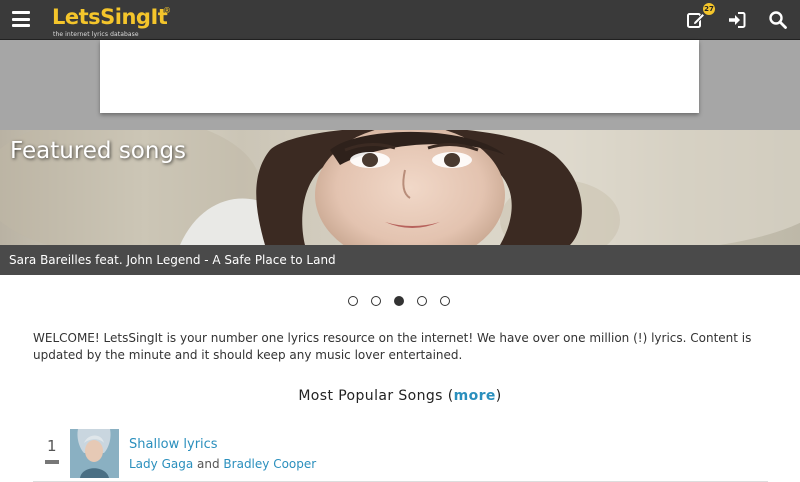 The width and height of the screenshot is (800, 482). Describe the element at coordinates (737, 20) in the screenshot. I see `login-icon` at that location.